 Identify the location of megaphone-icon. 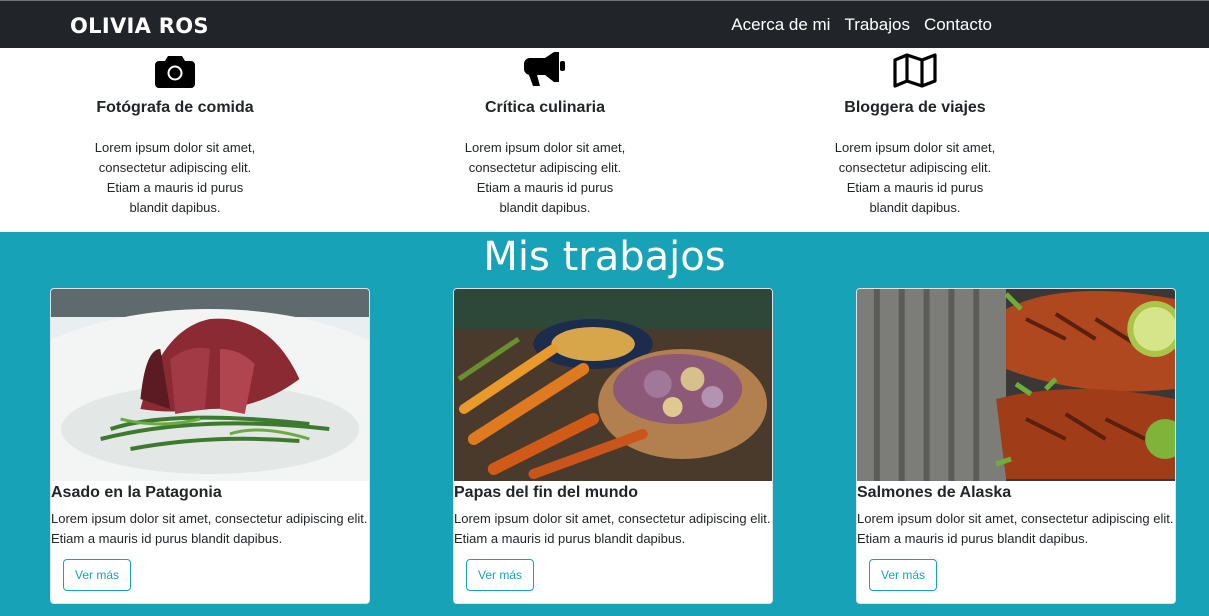
(545, 68).